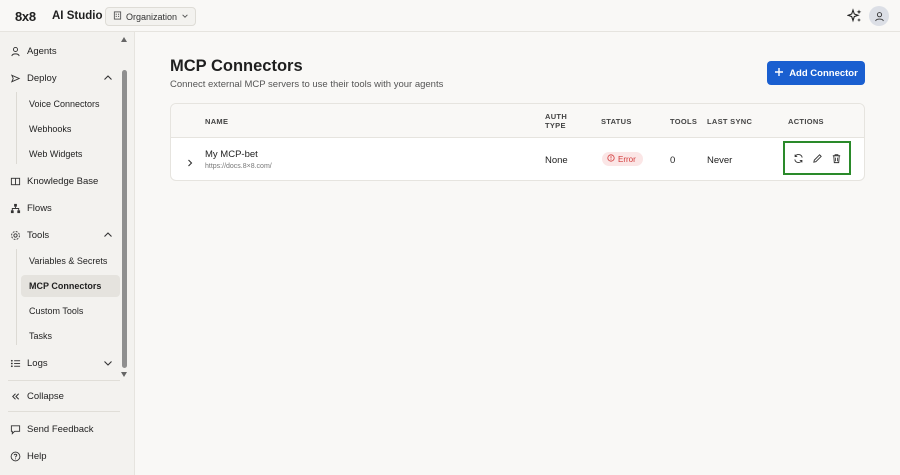 This screenshot has height=475, width=900. I want to click on add-connector-button: Add Connector, so click(816, 73).